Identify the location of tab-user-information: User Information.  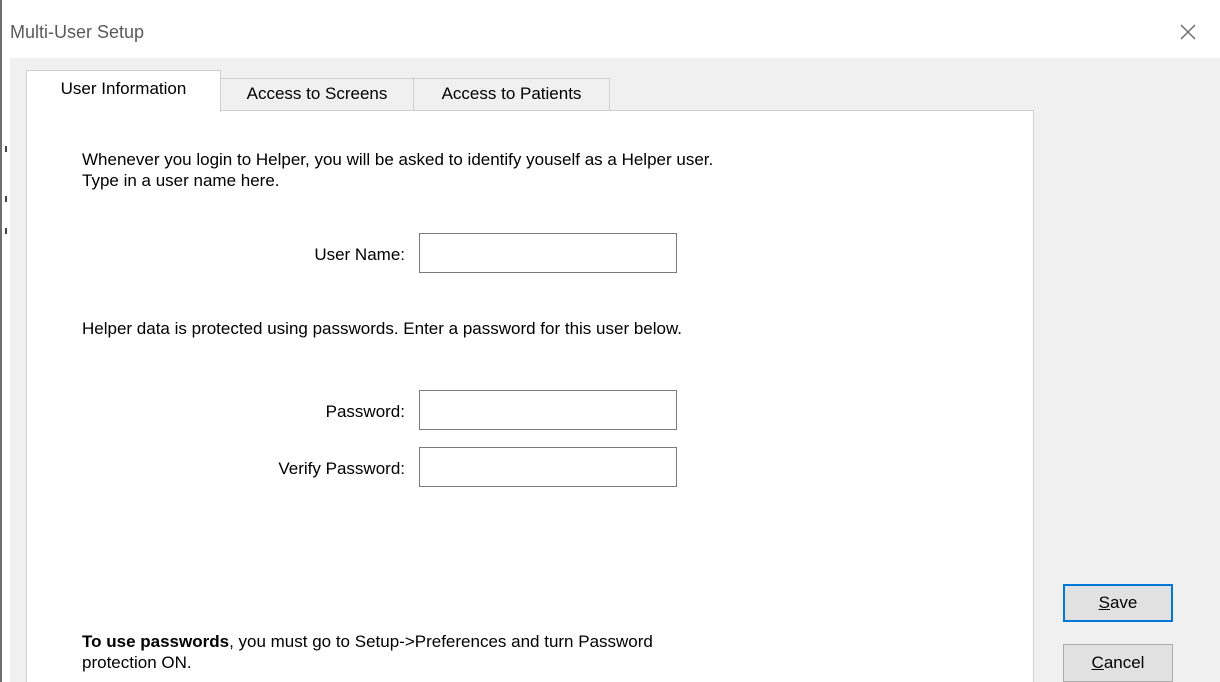
(123, 91).